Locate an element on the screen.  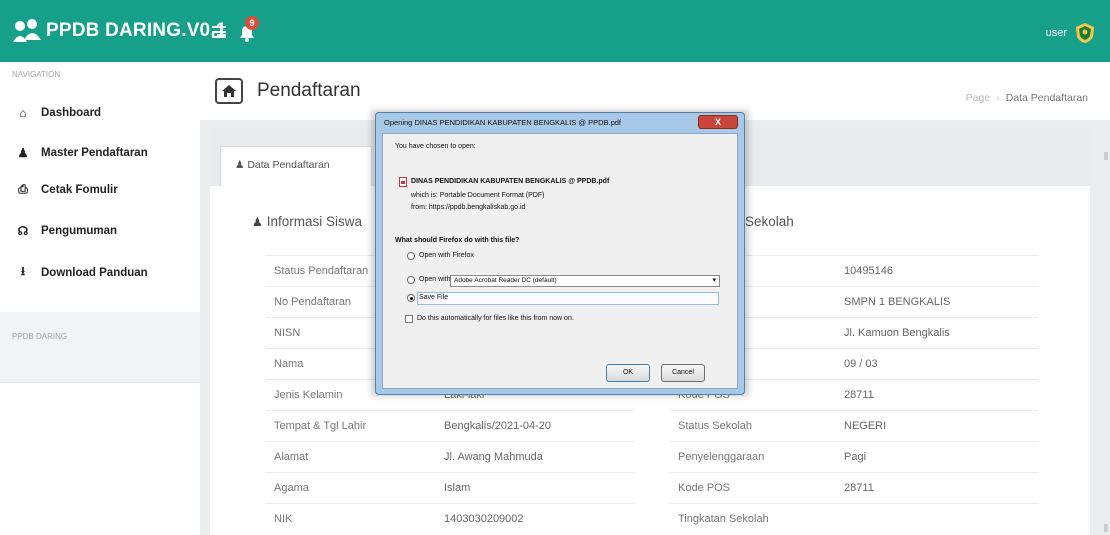
row-label: Penyelenggaraan is located at coordinates (753, 457).